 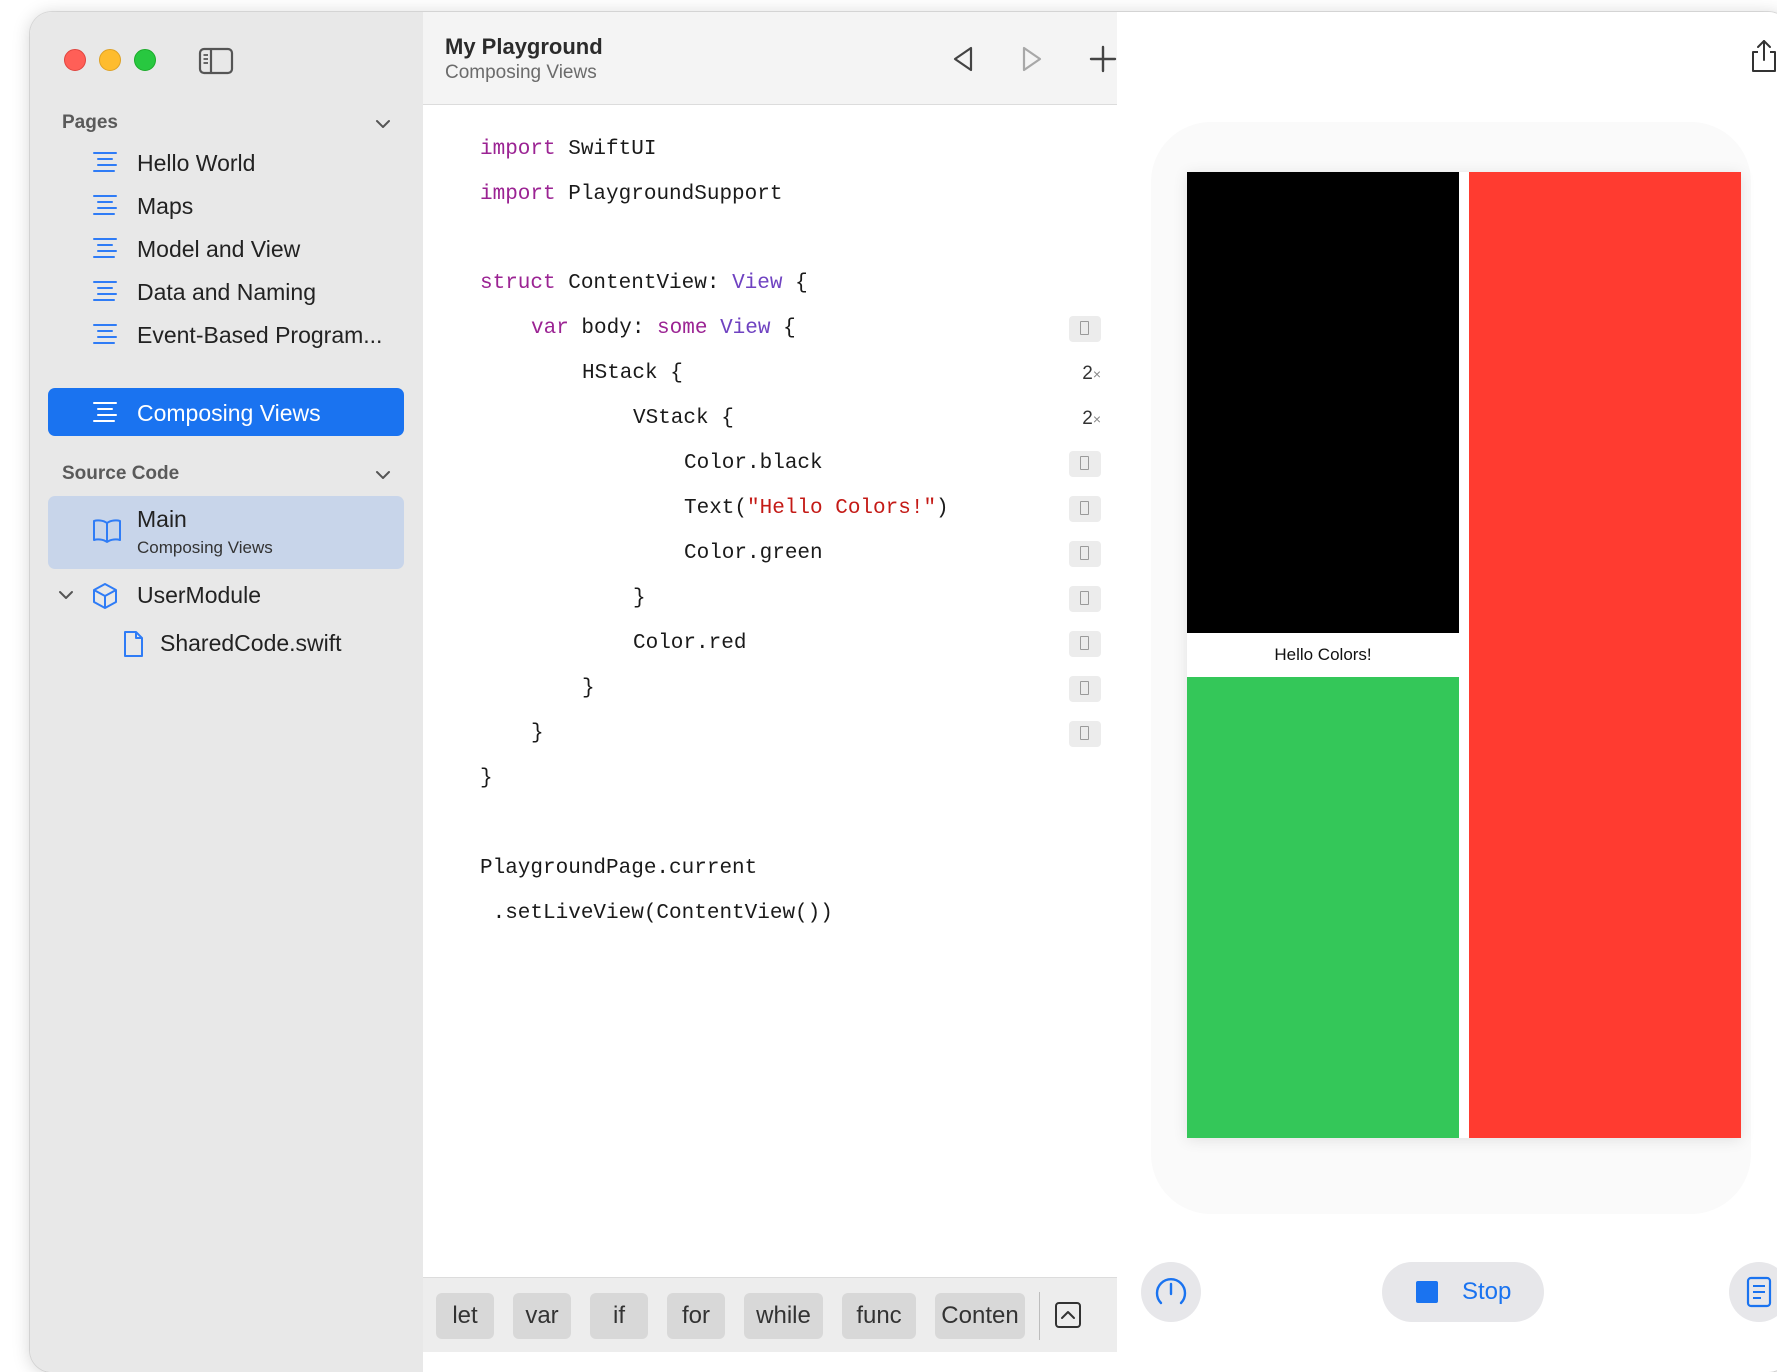 I want to click on shortcut-let: let, so click(x=465, y=1316).